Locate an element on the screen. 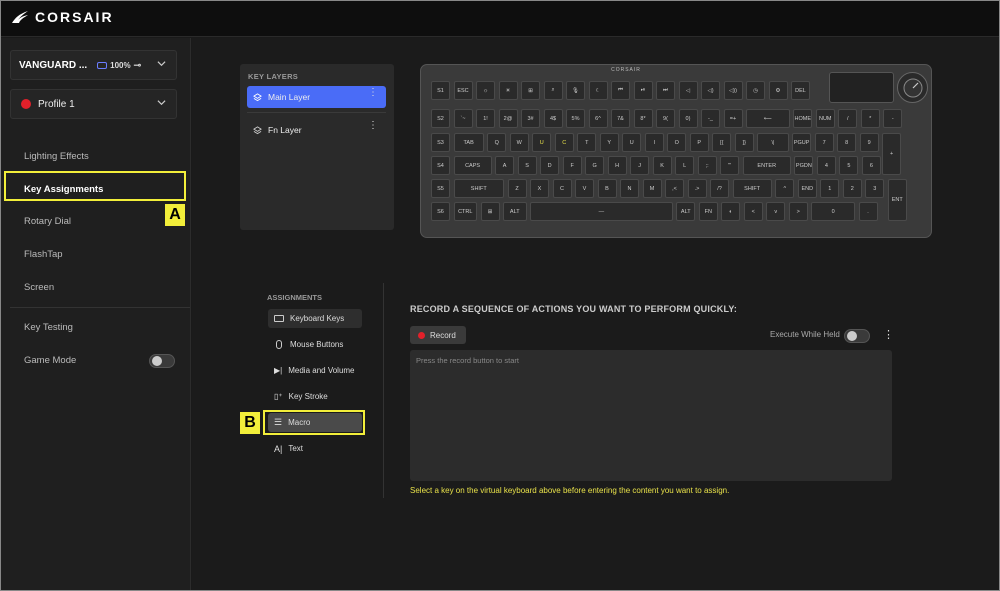 The height and width of the screenshot is (591, 1000). key-z: Z is located at coordinates (517, 188).